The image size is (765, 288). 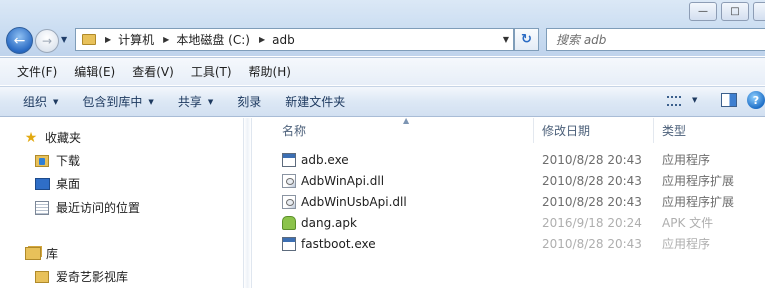 I want to click on menu-file: 文件(F), so click(x=37, y=71).